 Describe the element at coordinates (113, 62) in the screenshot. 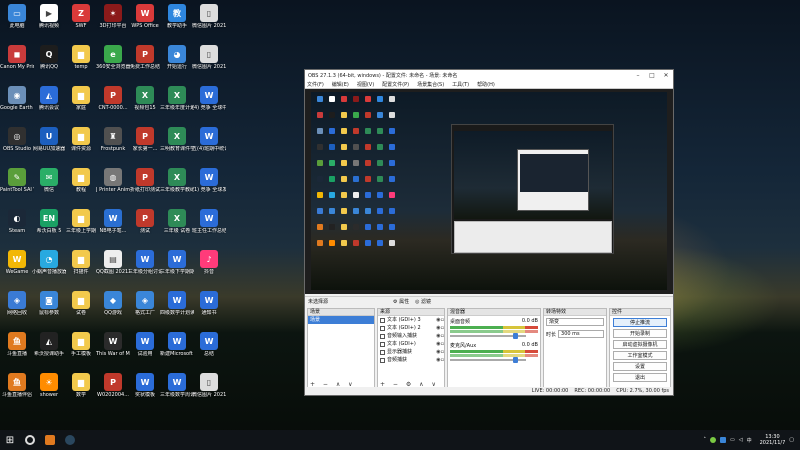

I see `desktop-icon: e 360安全浏览器` at that location.